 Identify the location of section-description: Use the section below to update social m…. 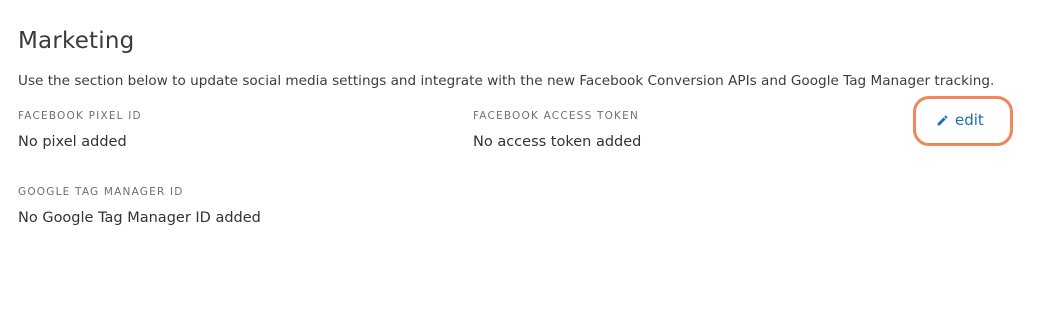
(506, 81).